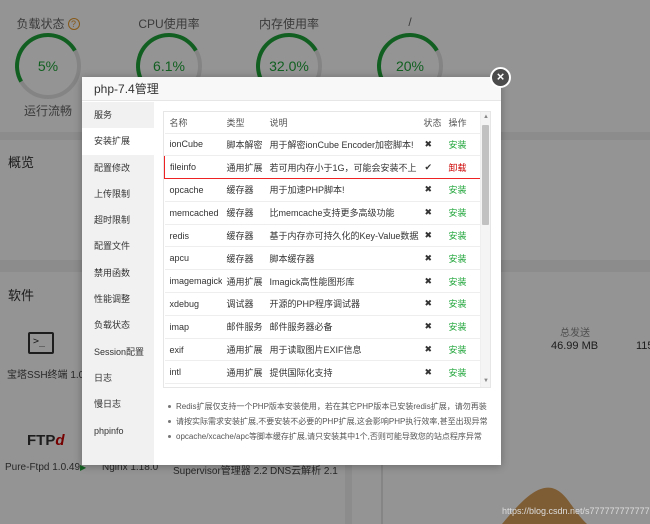 The image size is (650, 524). I want to click on extension-description: 比memcache支持更多高级功能, so click(341, 213).